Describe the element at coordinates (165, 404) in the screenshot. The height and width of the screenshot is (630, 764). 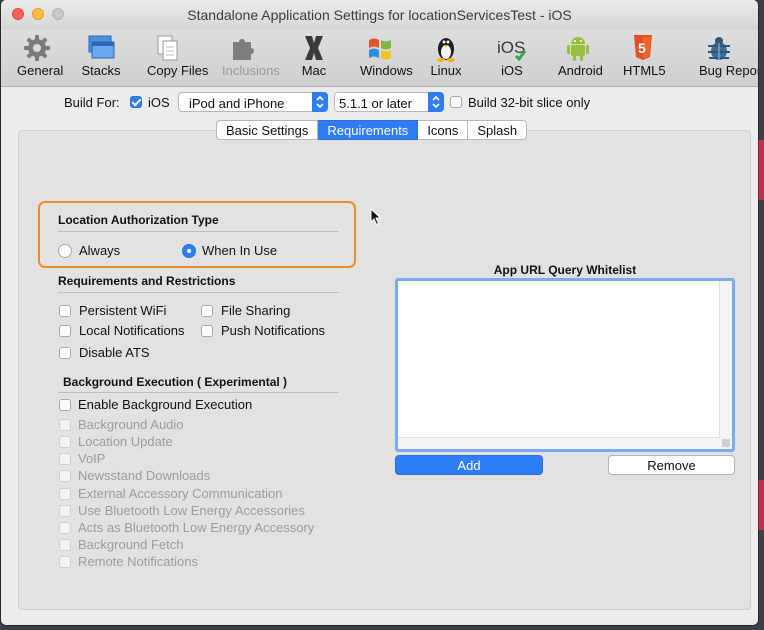
I see `enable-background-label: Enable Background Execution` at that location.